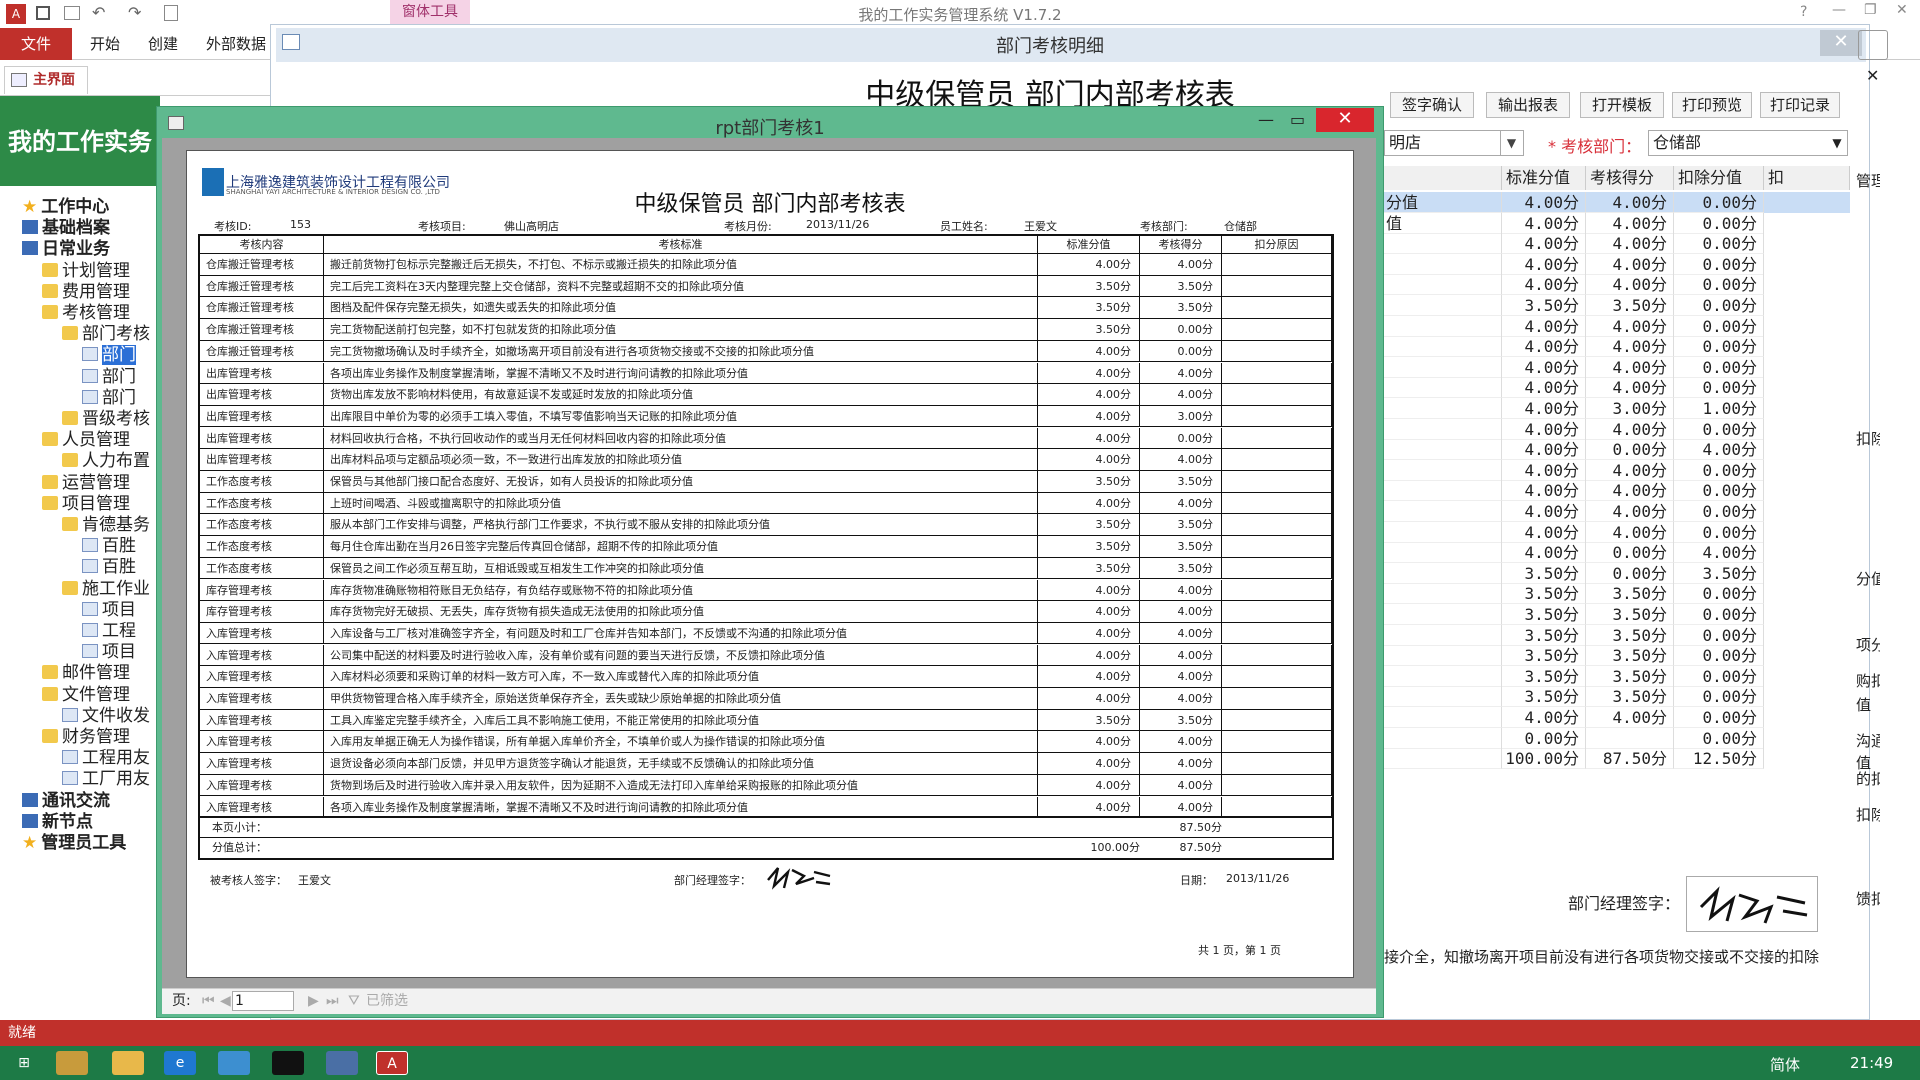  Describe the element at coordinates (342, 1063) in the screenshot. I see `network-app-icon` at that location.